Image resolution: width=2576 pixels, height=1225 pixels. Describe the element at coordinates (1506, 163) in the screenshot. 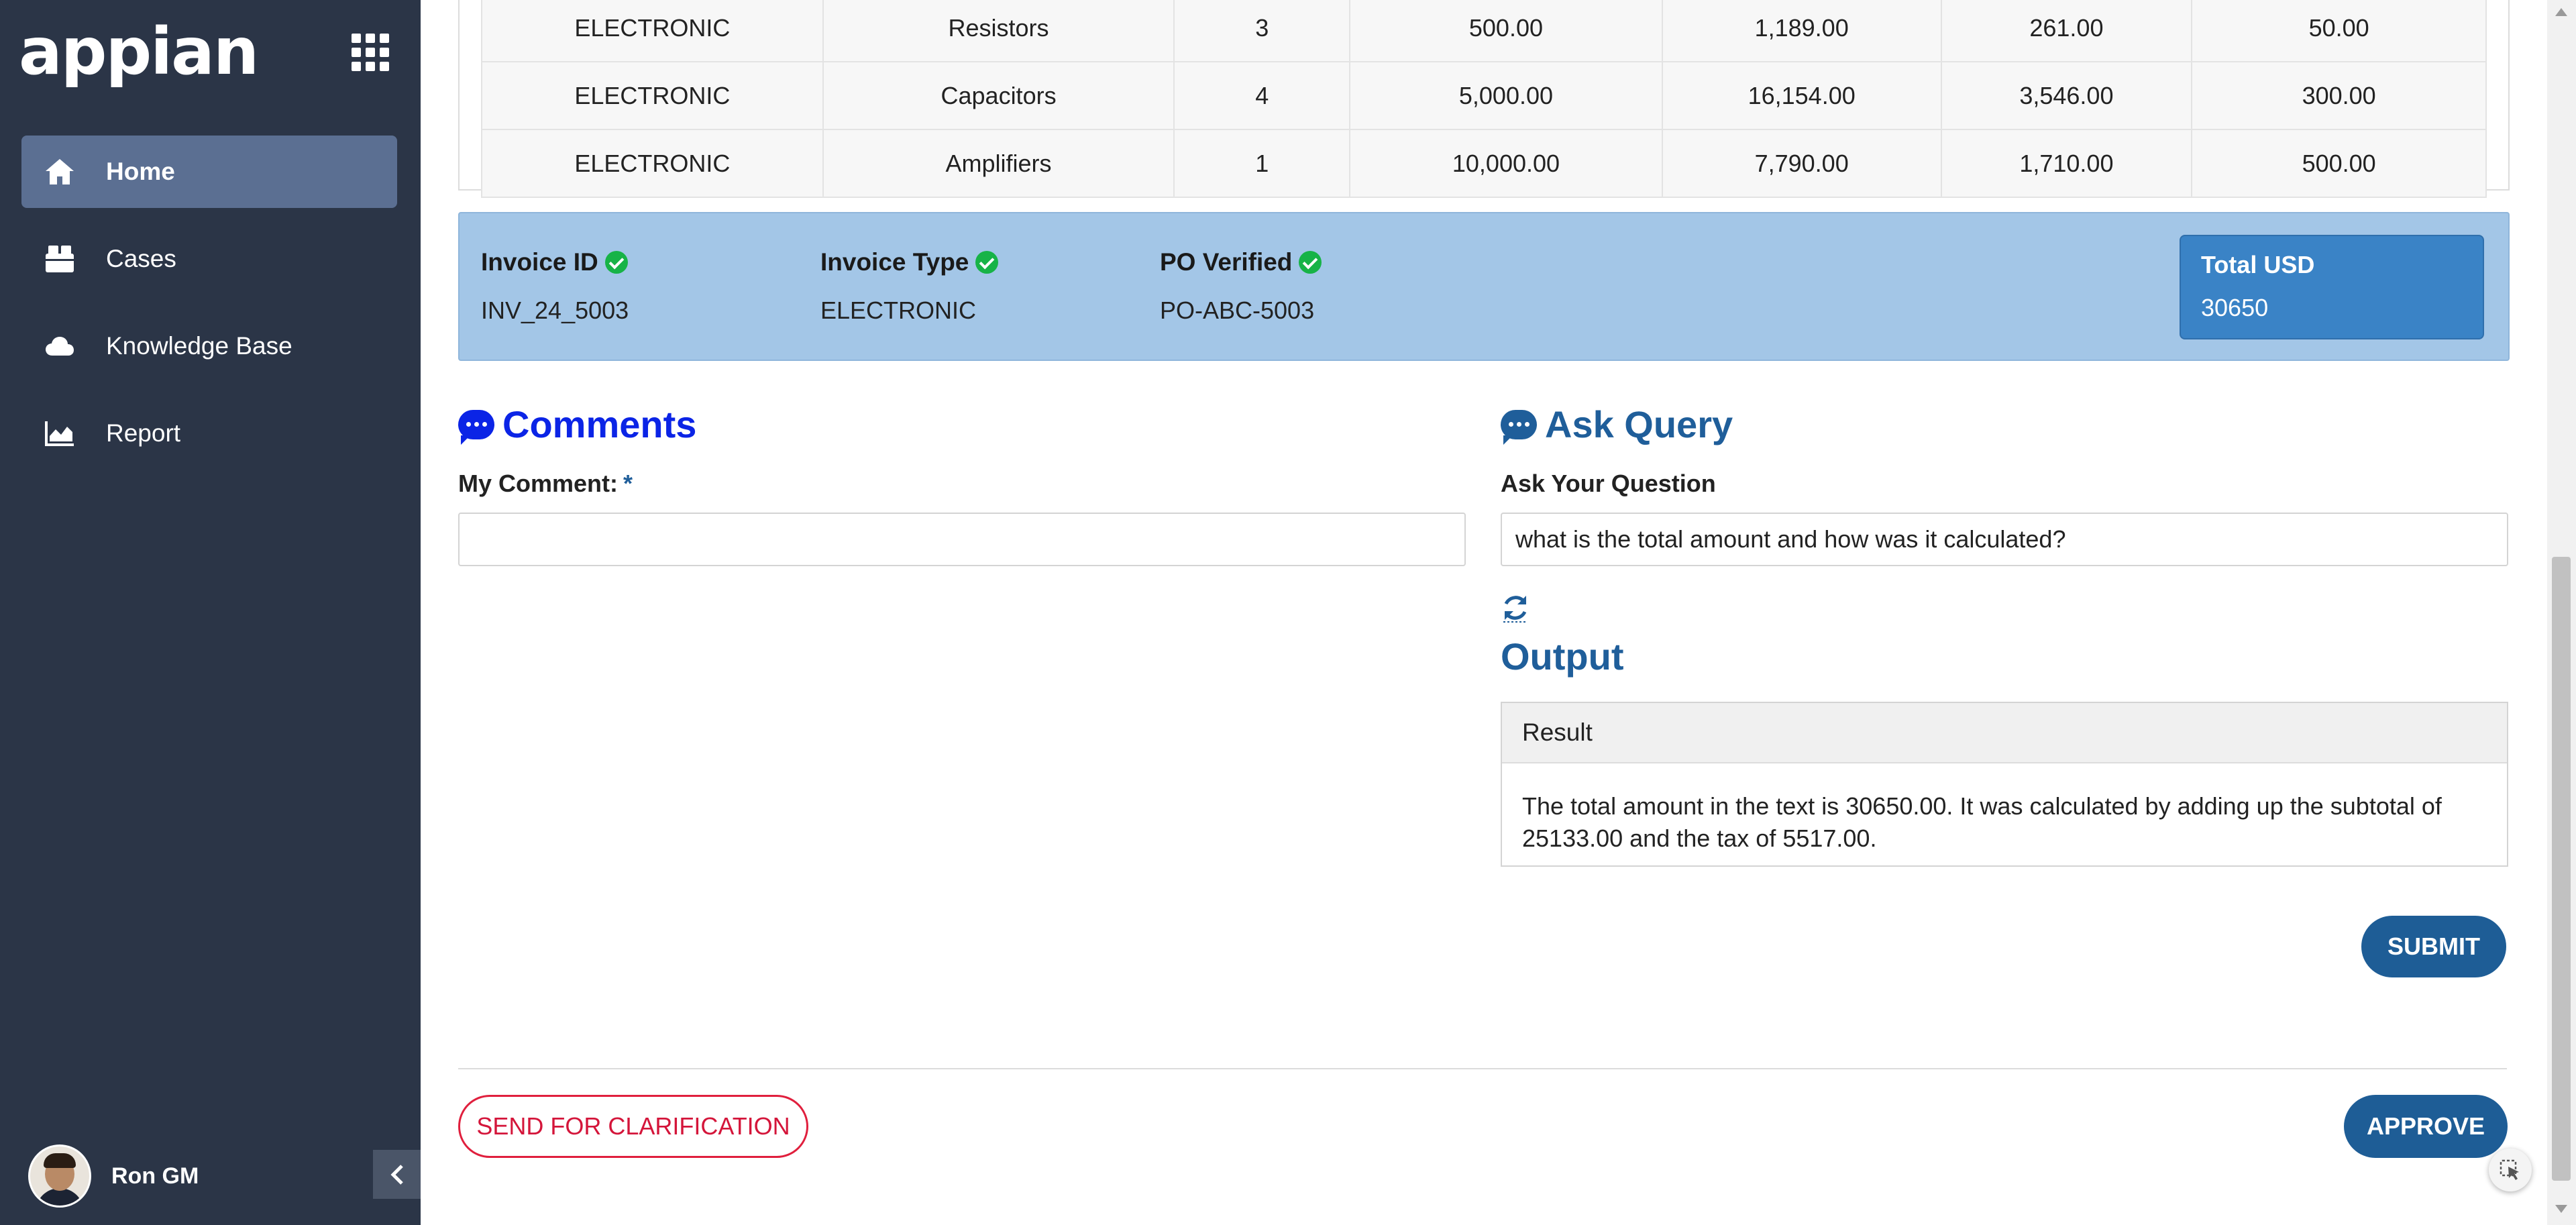

I see `table-cell: 10,000.00` at that location.